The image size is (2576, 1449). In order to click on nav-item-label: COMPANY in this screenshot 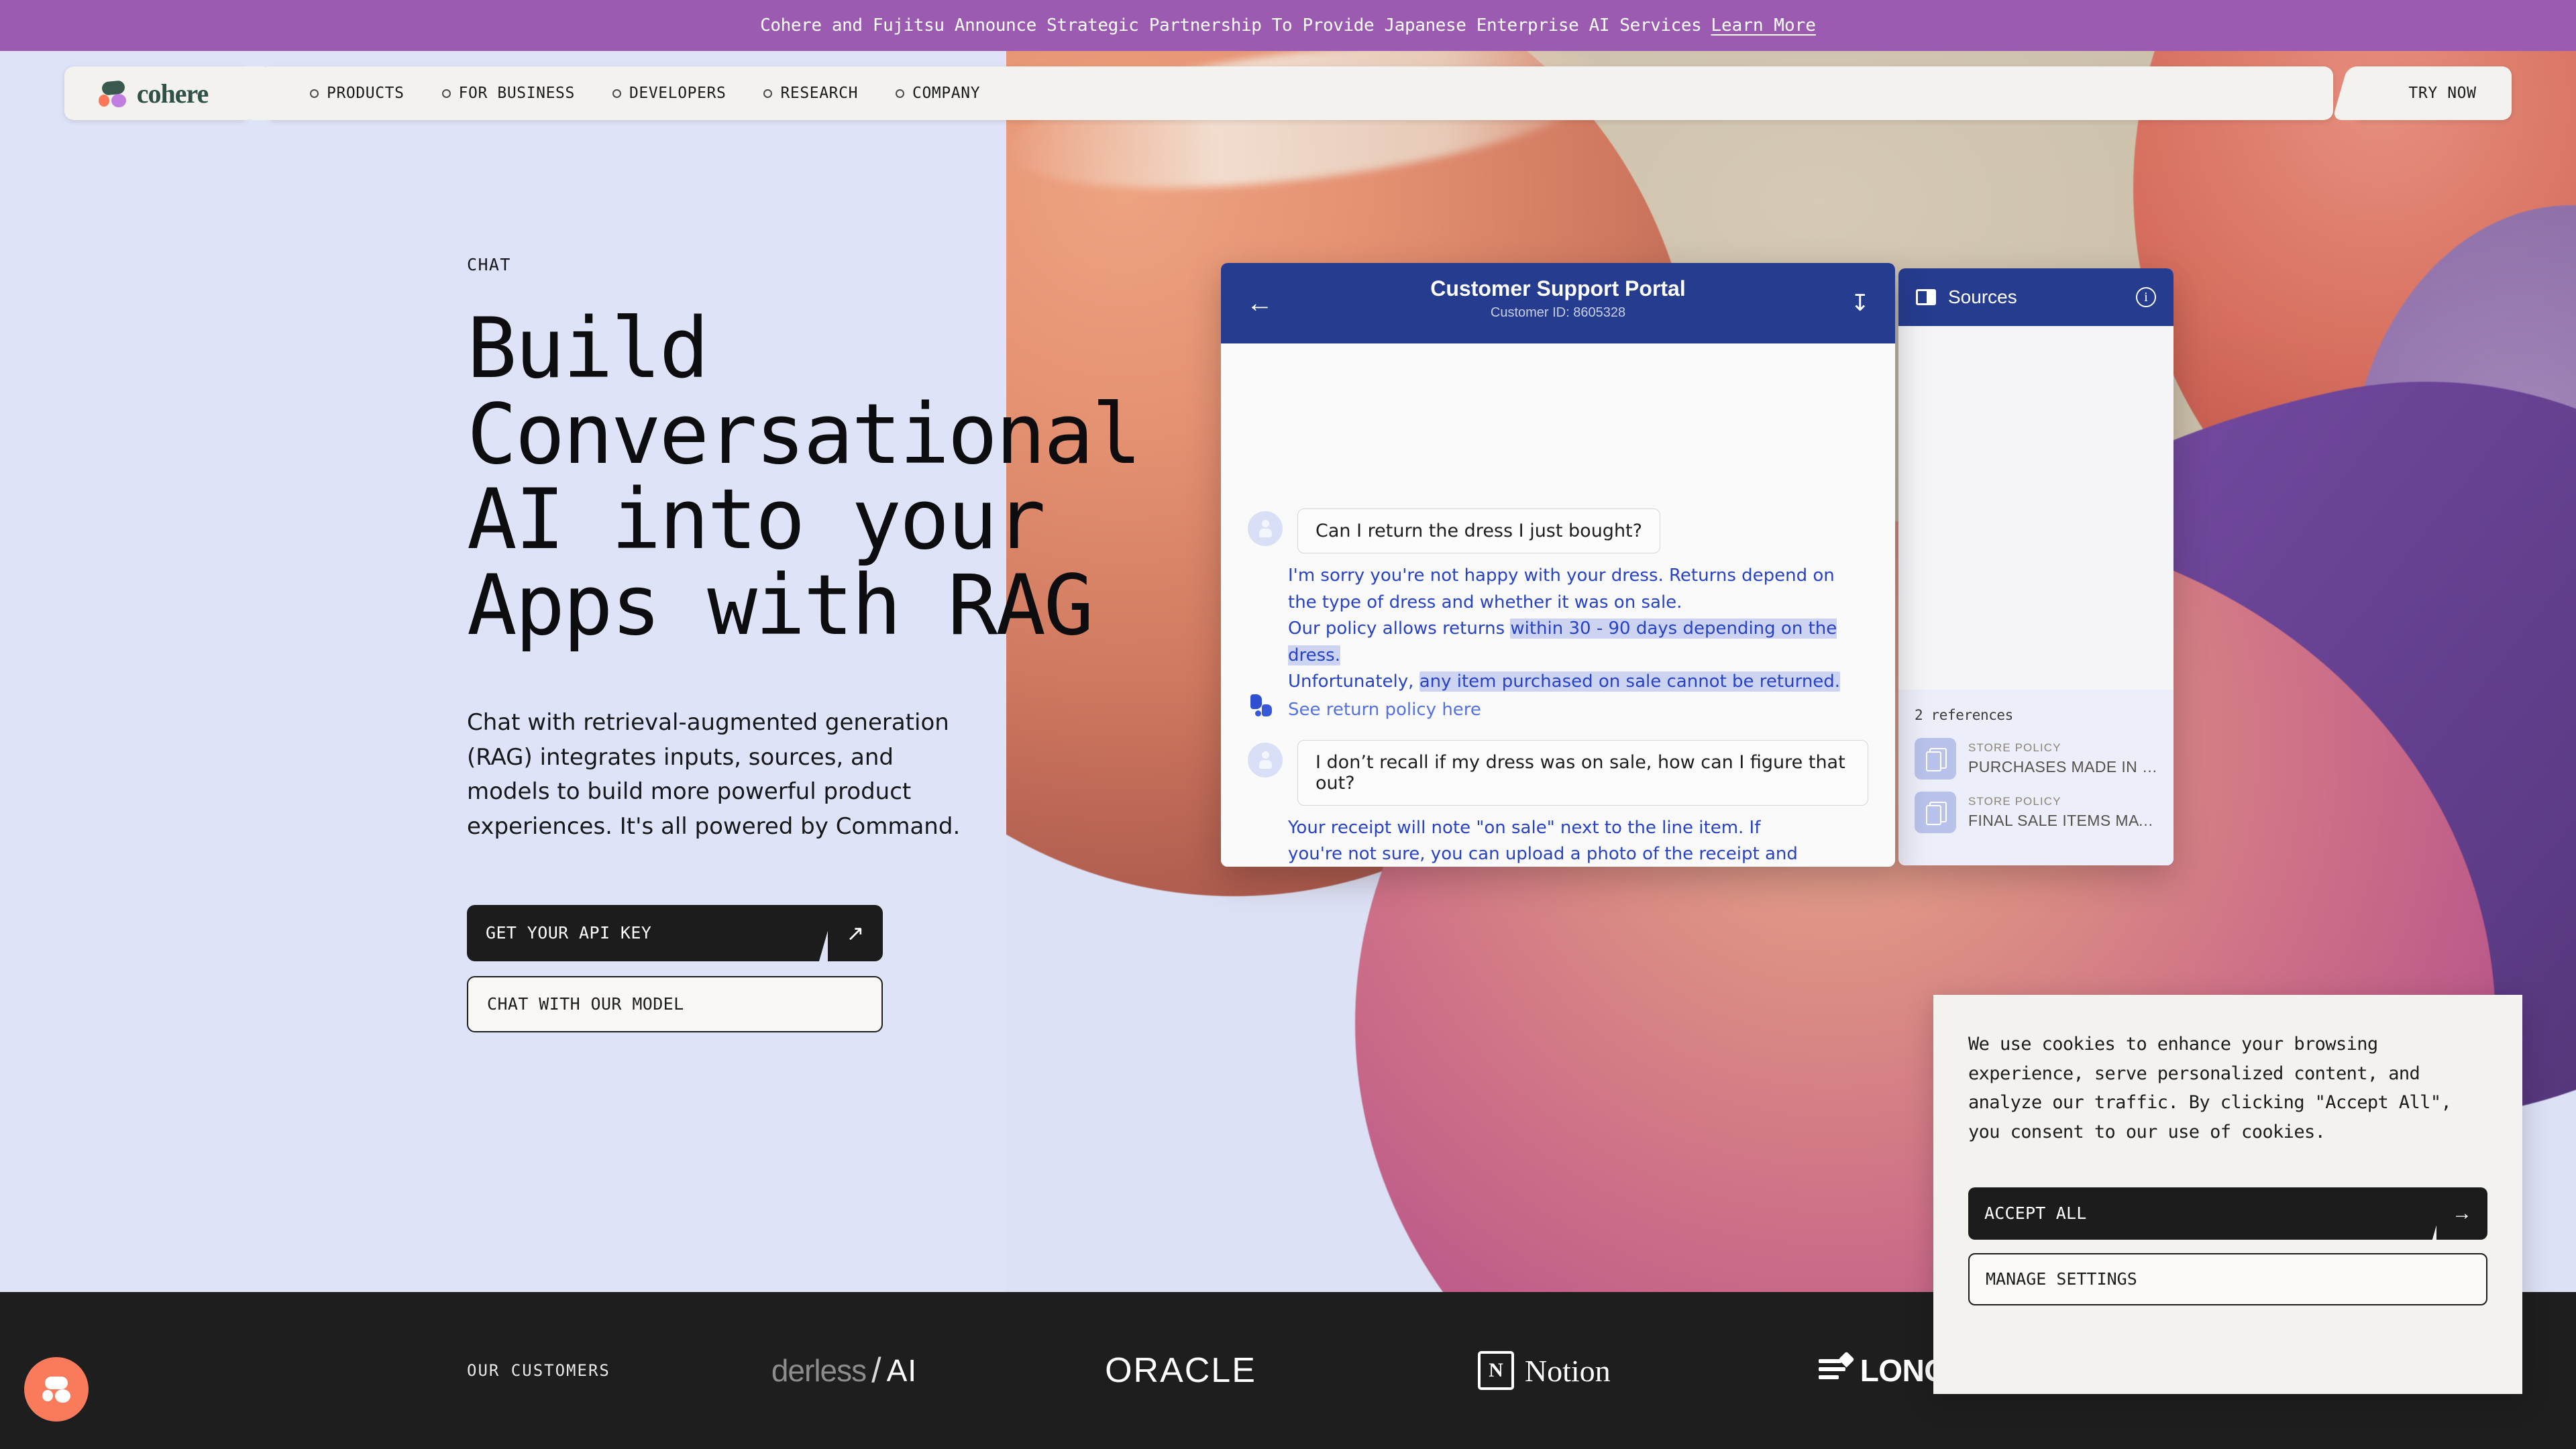, I will do `click(946, 93)`.